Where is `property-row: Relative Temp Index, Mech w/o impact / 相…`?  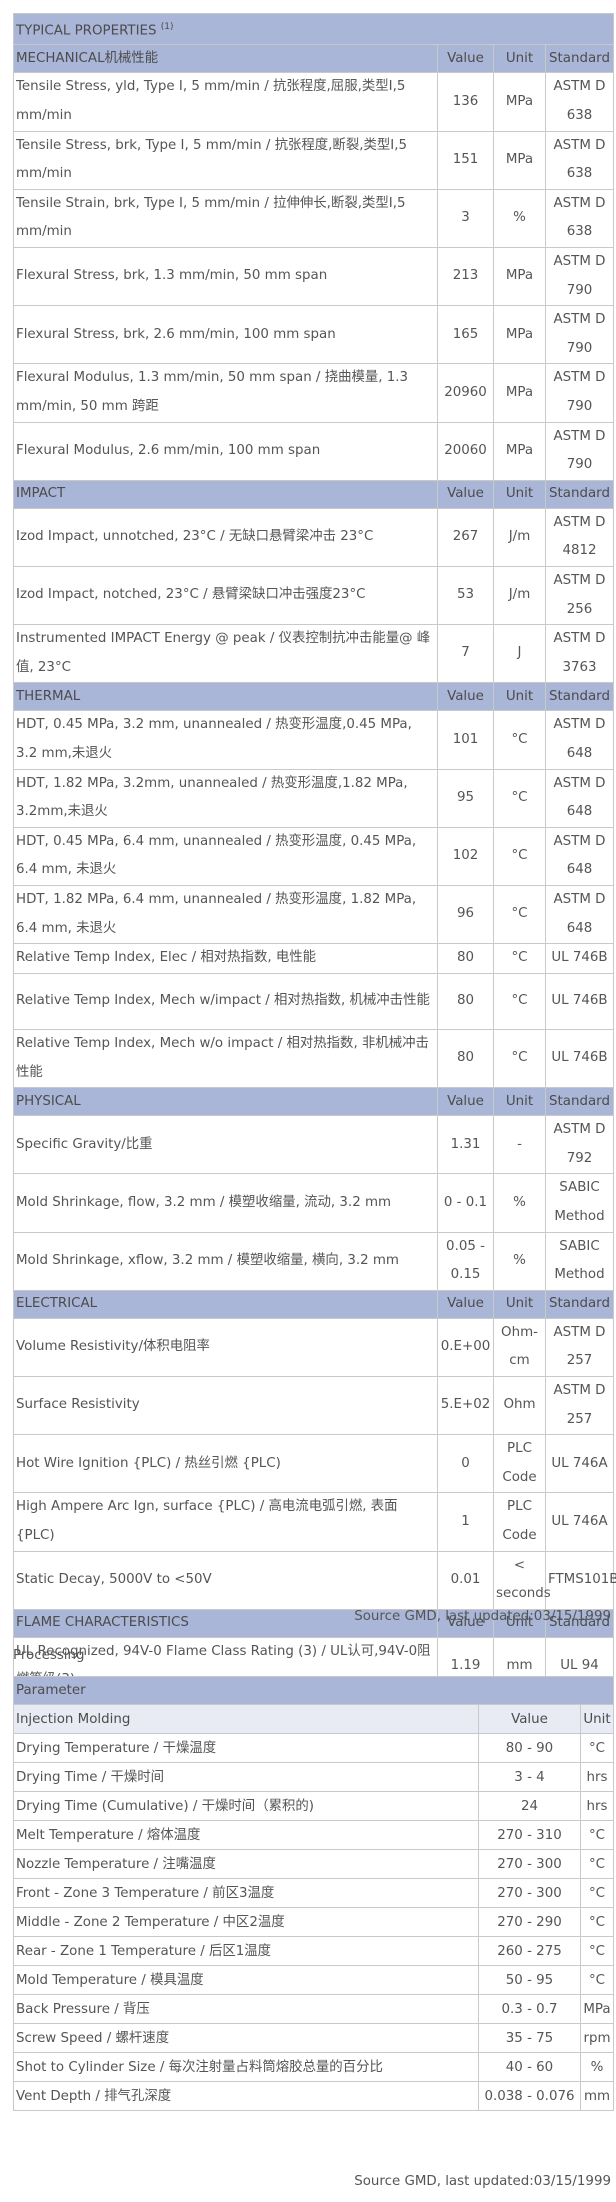
property-row: Relative Temp Index, Mech w/o impact / 相… is located at coordinates (313, 1059).